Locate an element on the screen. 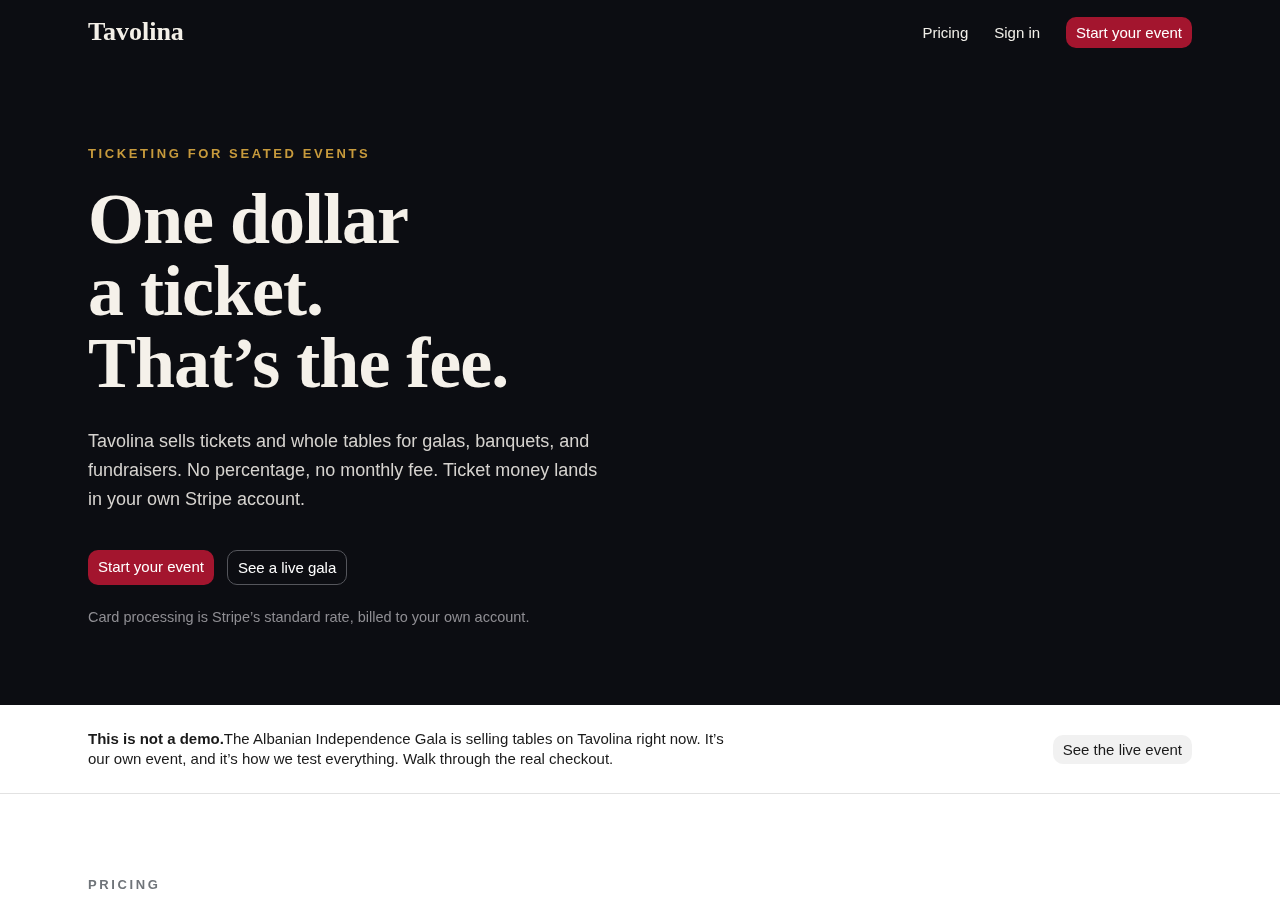  section-label: PRICING is located at coordinates (125, 884).